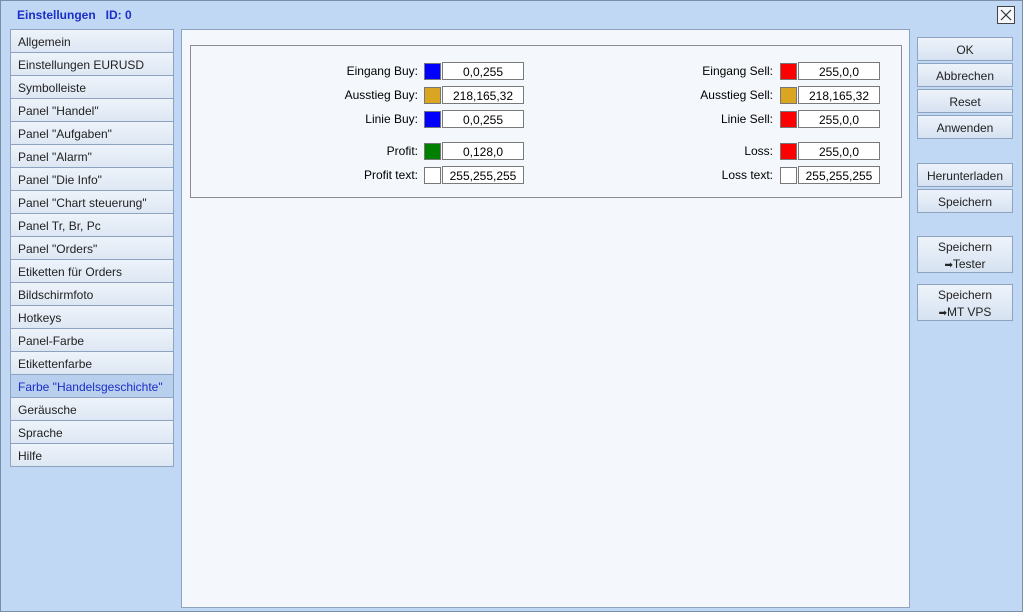 This screenshot has width=1023, height=612. I want to click on speichern-tester-line2: Tester, so click(969, 264).